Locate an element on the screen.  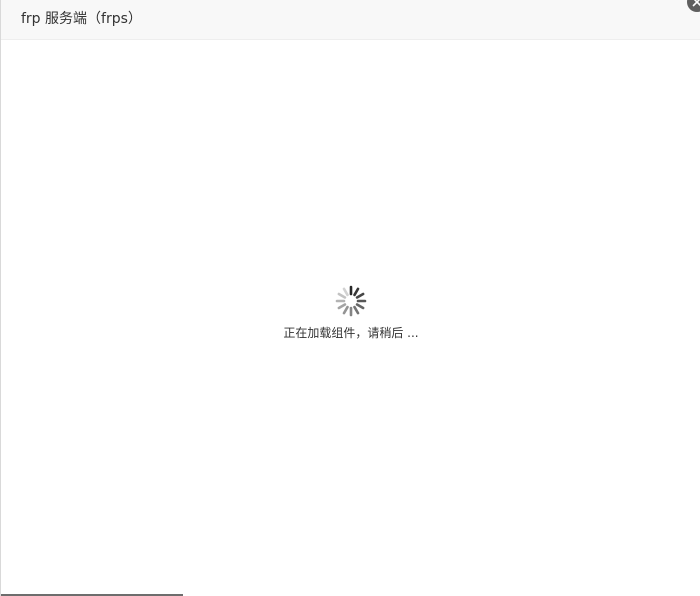
close-icon is located at coordinates (696, 3).